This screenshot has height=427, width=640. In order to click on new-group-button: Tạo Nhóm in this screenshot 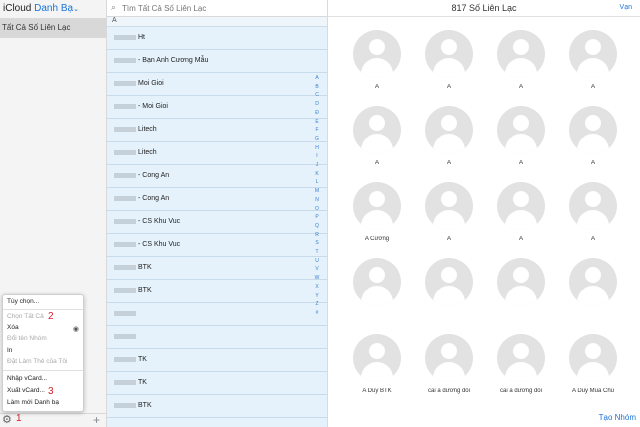, I will do `click(617, 417)`.